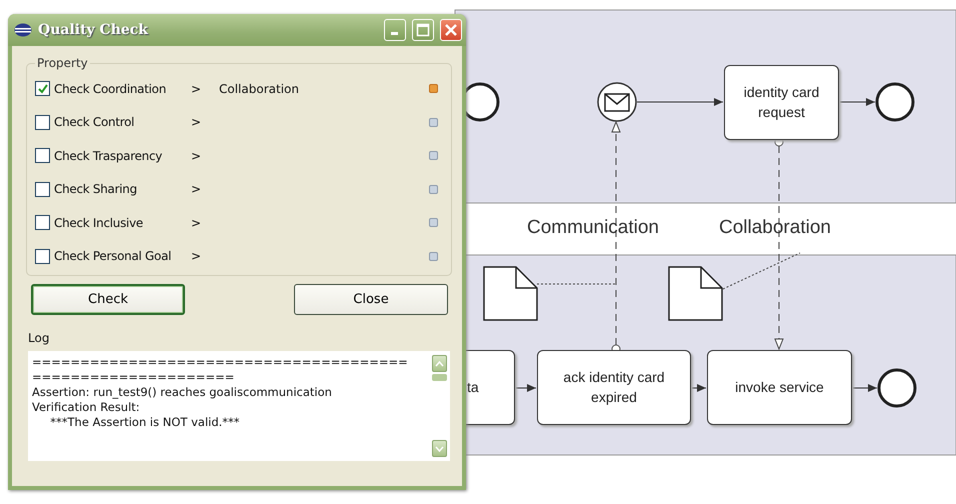 This screenshot has height=504, width=956. What do you see at coordinates (439, 448) in the screenshot?
I see `scroll-down-icon` at bounding box center [439, 448].